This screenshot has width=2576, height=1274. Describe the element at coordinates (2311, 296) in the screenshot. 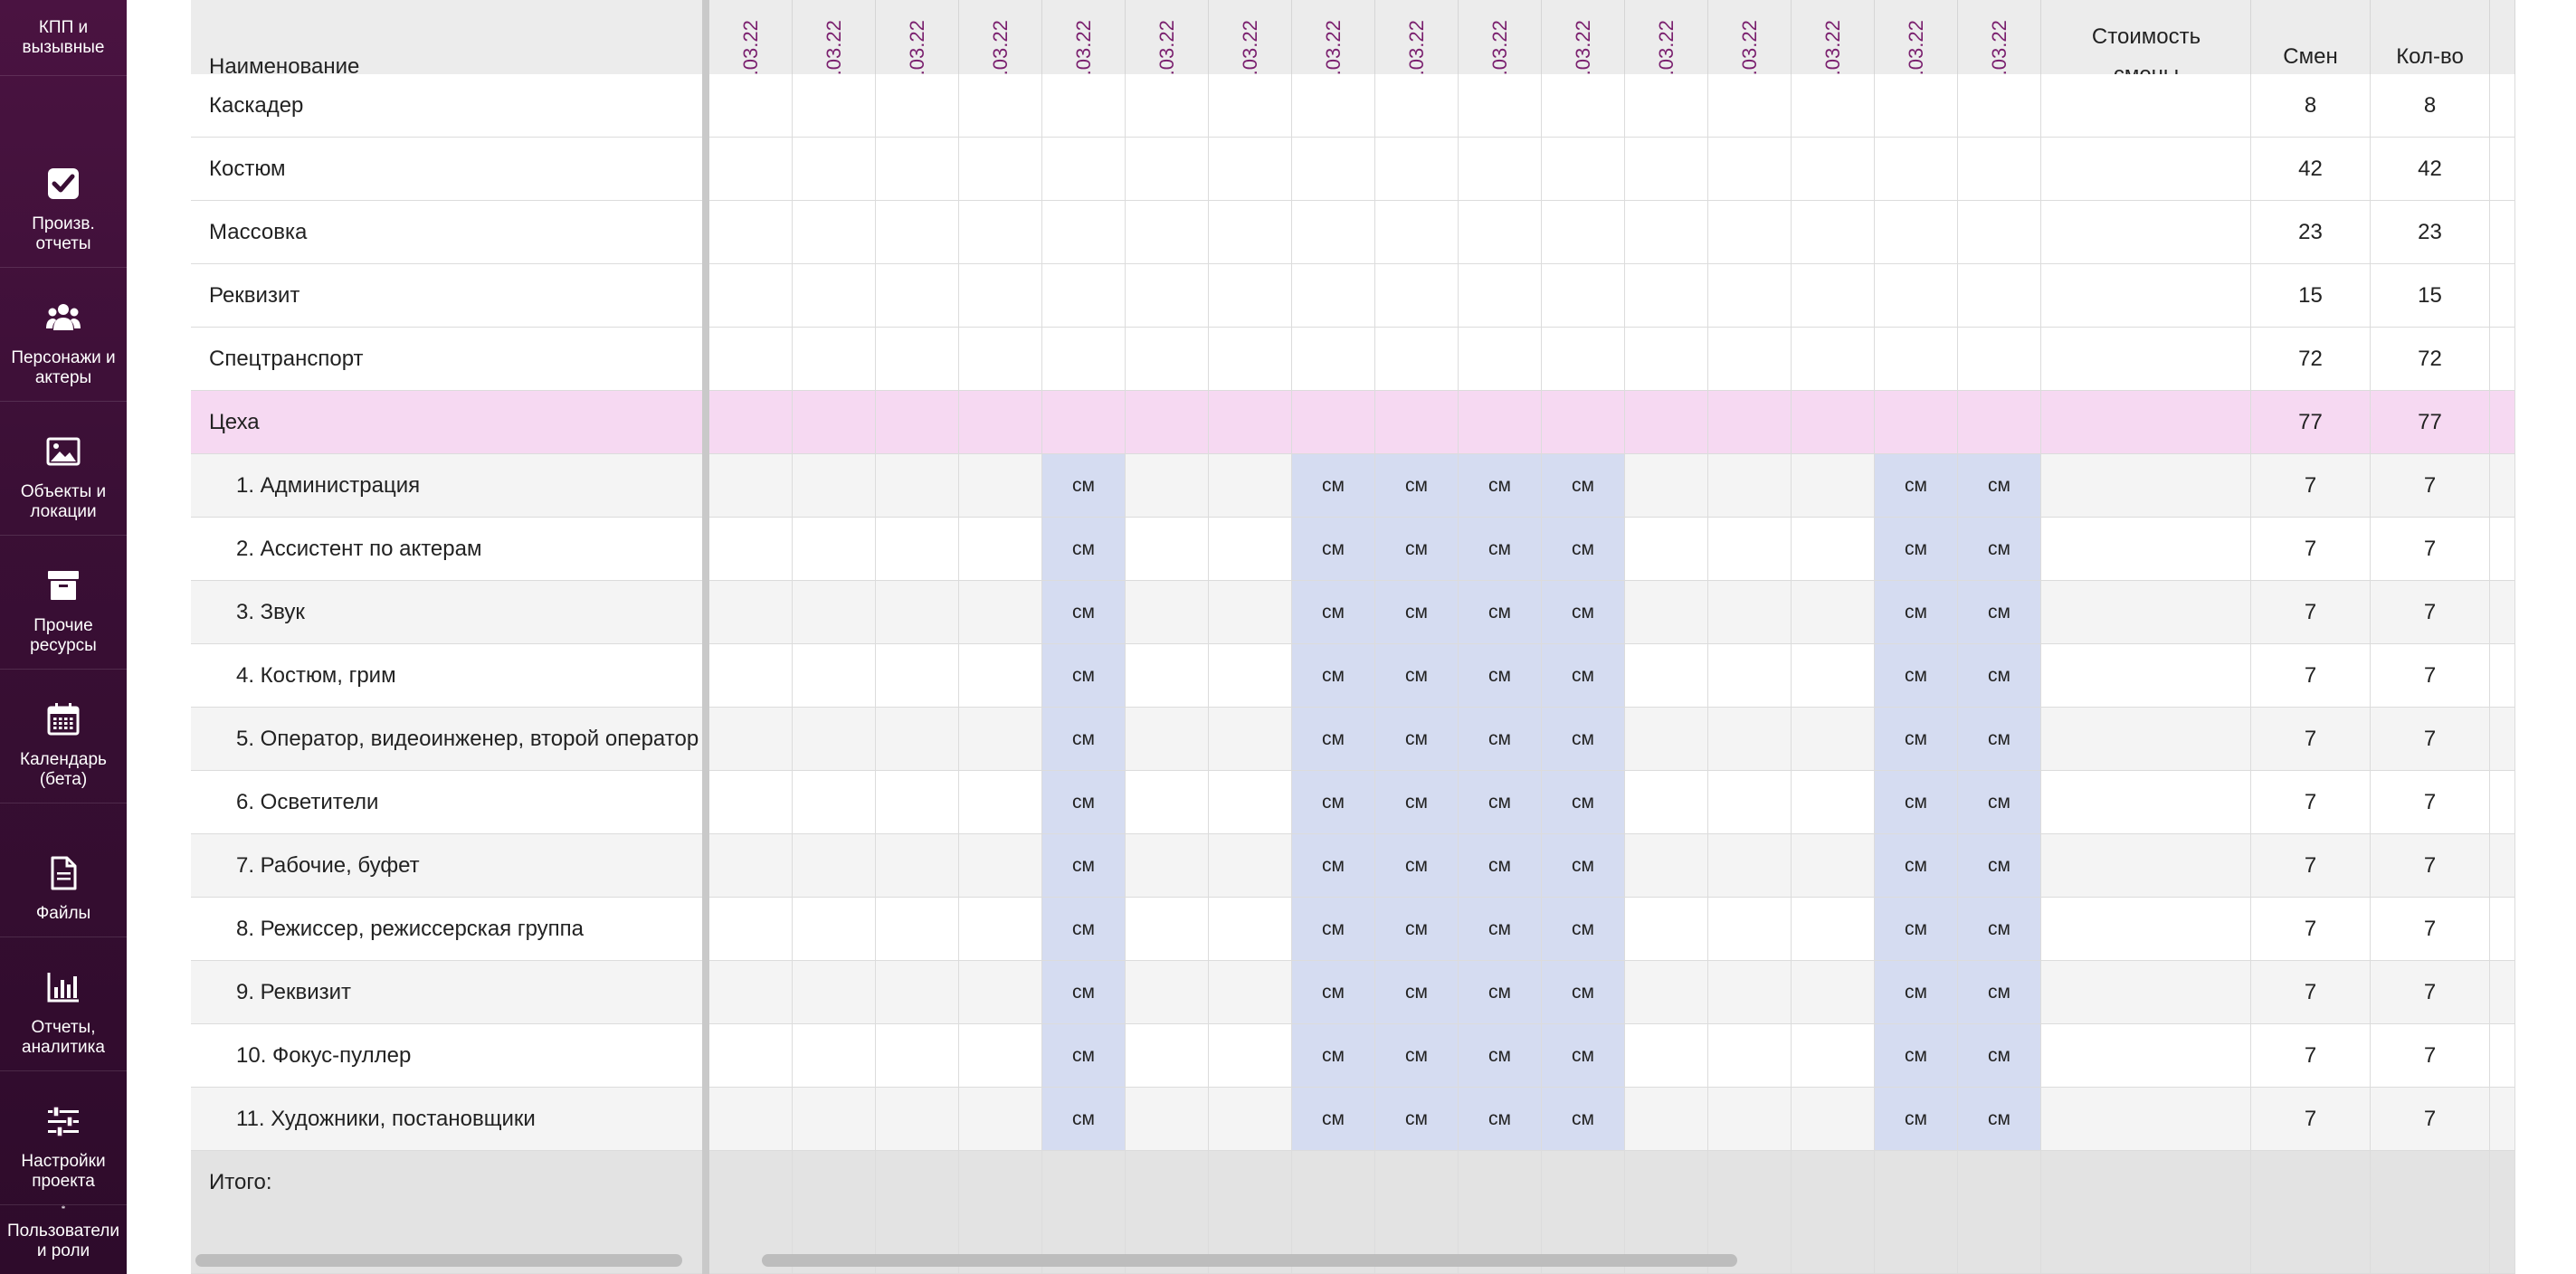

I see `shifts-cell: 15` at that location.